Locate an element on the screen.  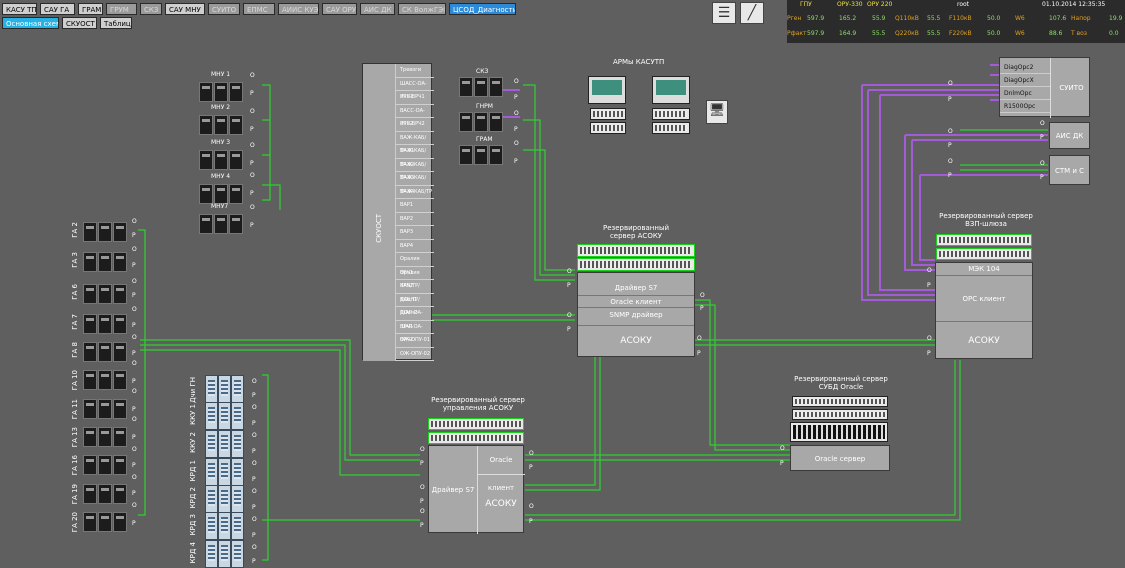
asoku-control-oracle: Oracle клиент is located at coordinates (501, 469).